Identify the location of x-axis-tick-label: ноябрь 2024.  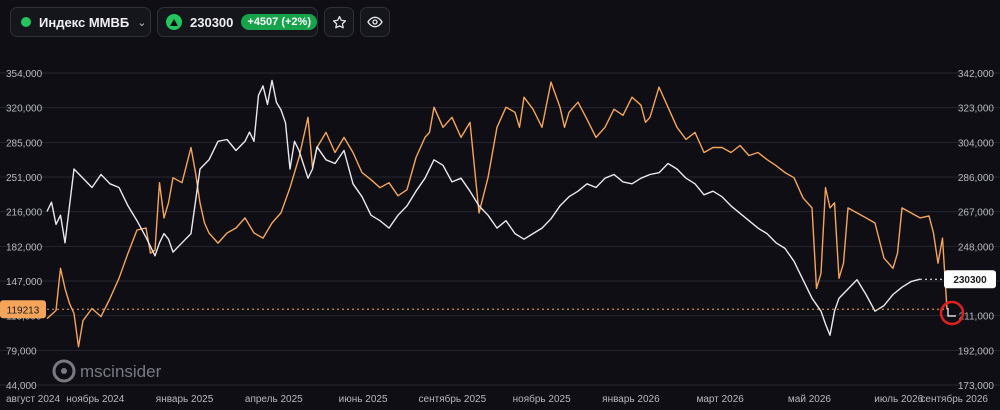
(95, 399).